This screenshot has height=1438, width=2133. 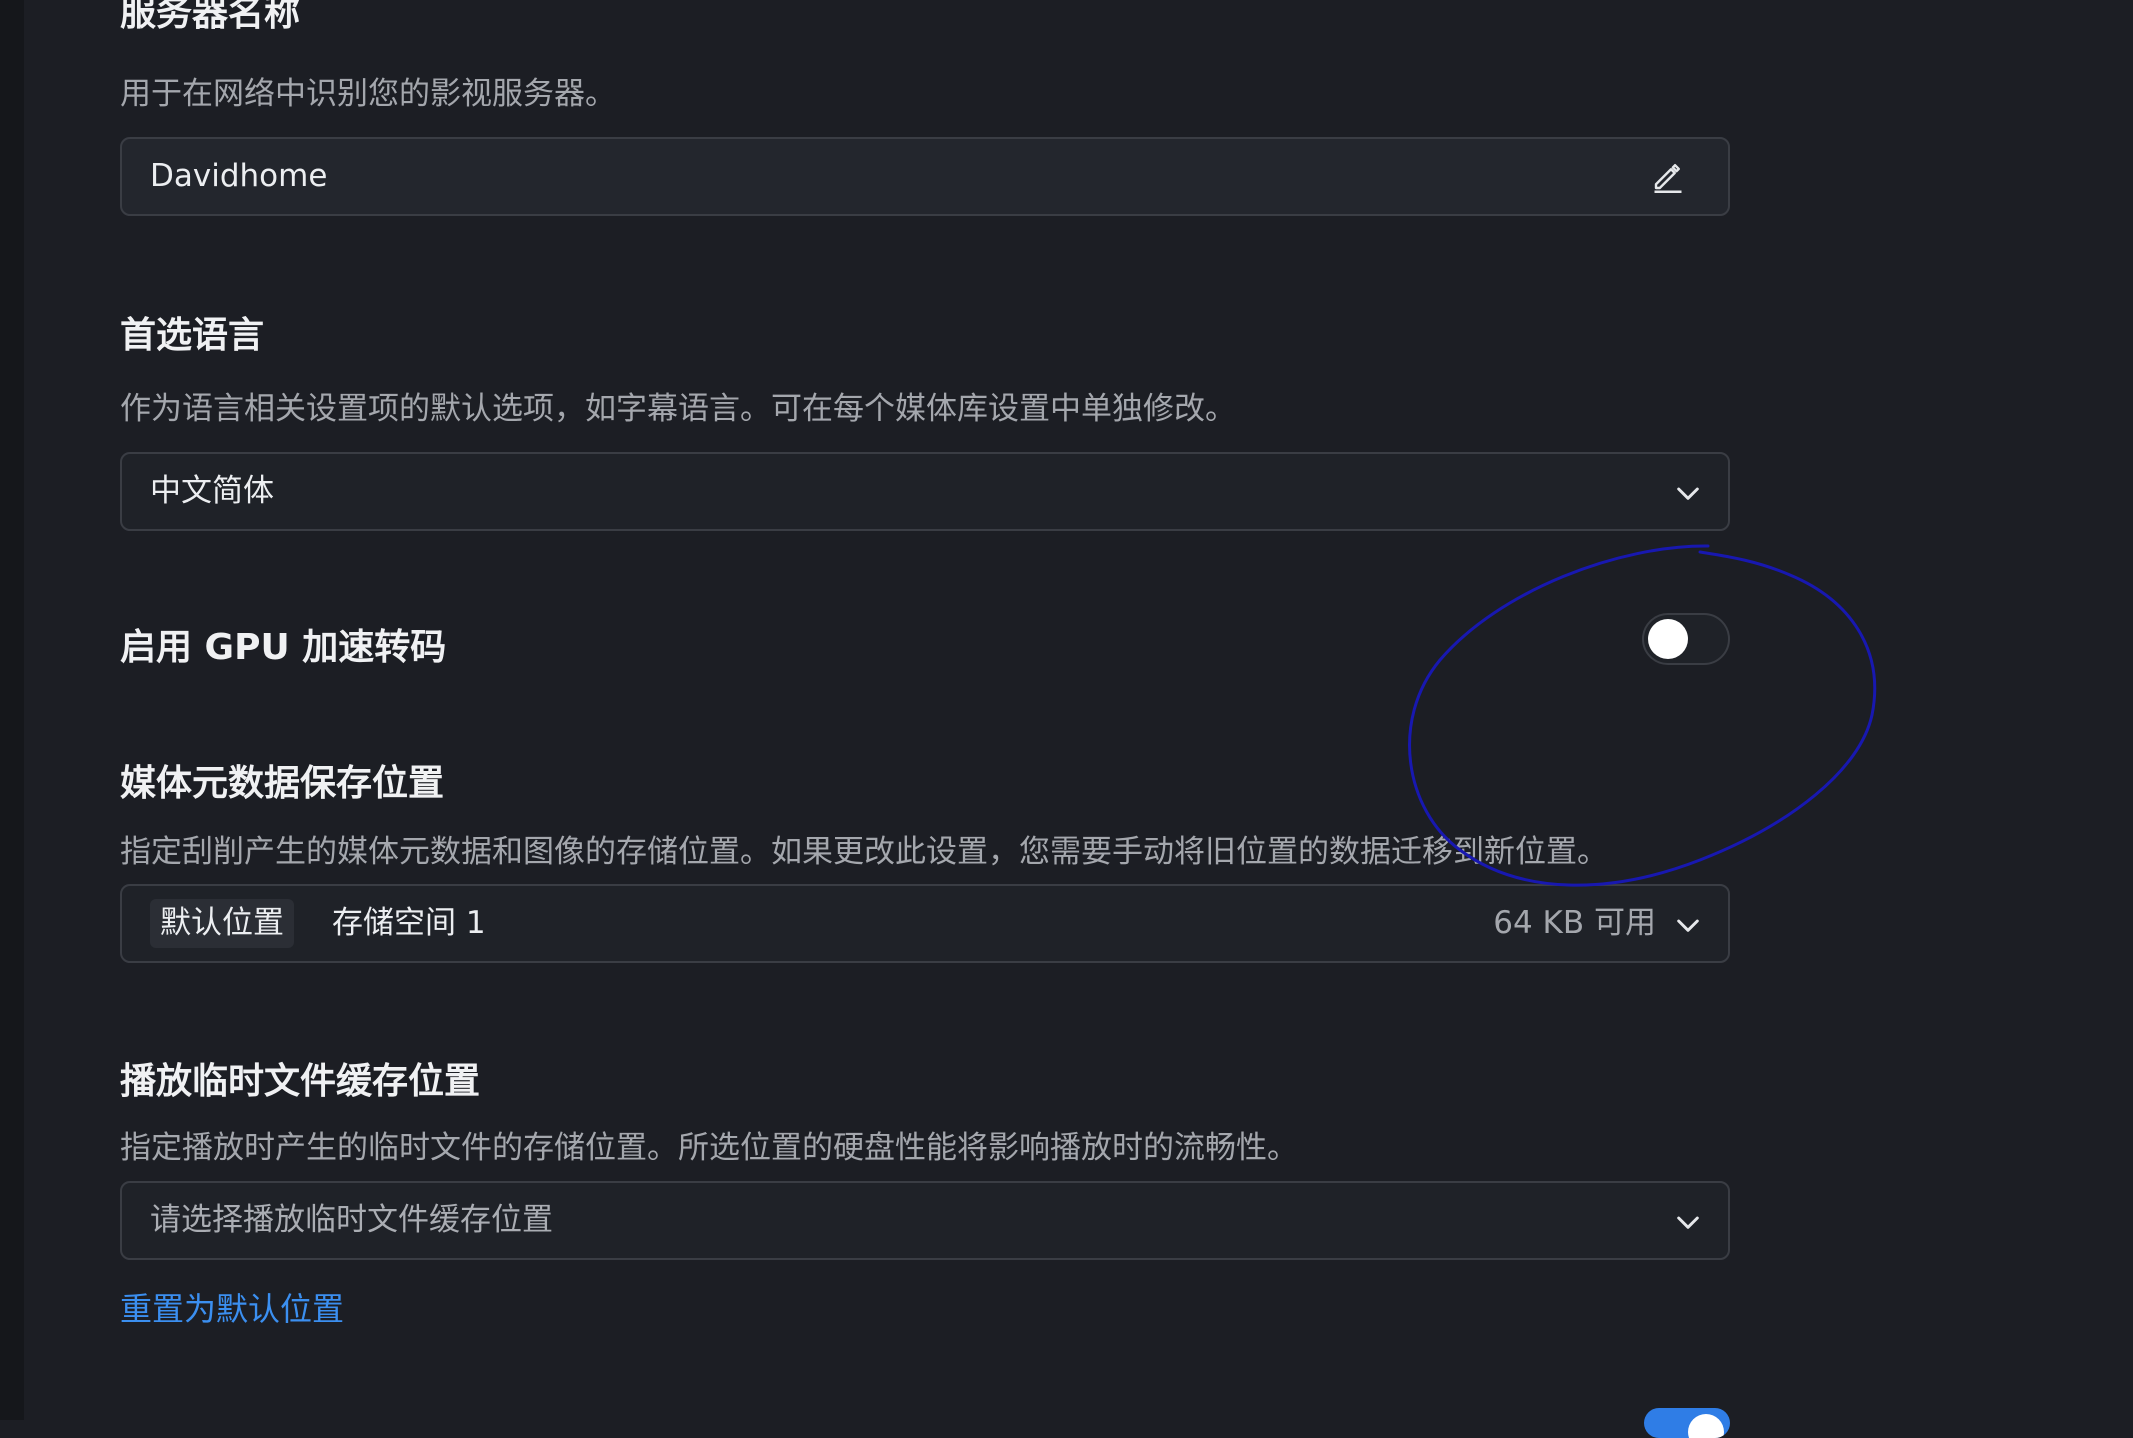 What do you see at coordinates (210, 17) in the screenshot?
I see `server-name-title: 服务器名称` at bounding box center [210, 17].